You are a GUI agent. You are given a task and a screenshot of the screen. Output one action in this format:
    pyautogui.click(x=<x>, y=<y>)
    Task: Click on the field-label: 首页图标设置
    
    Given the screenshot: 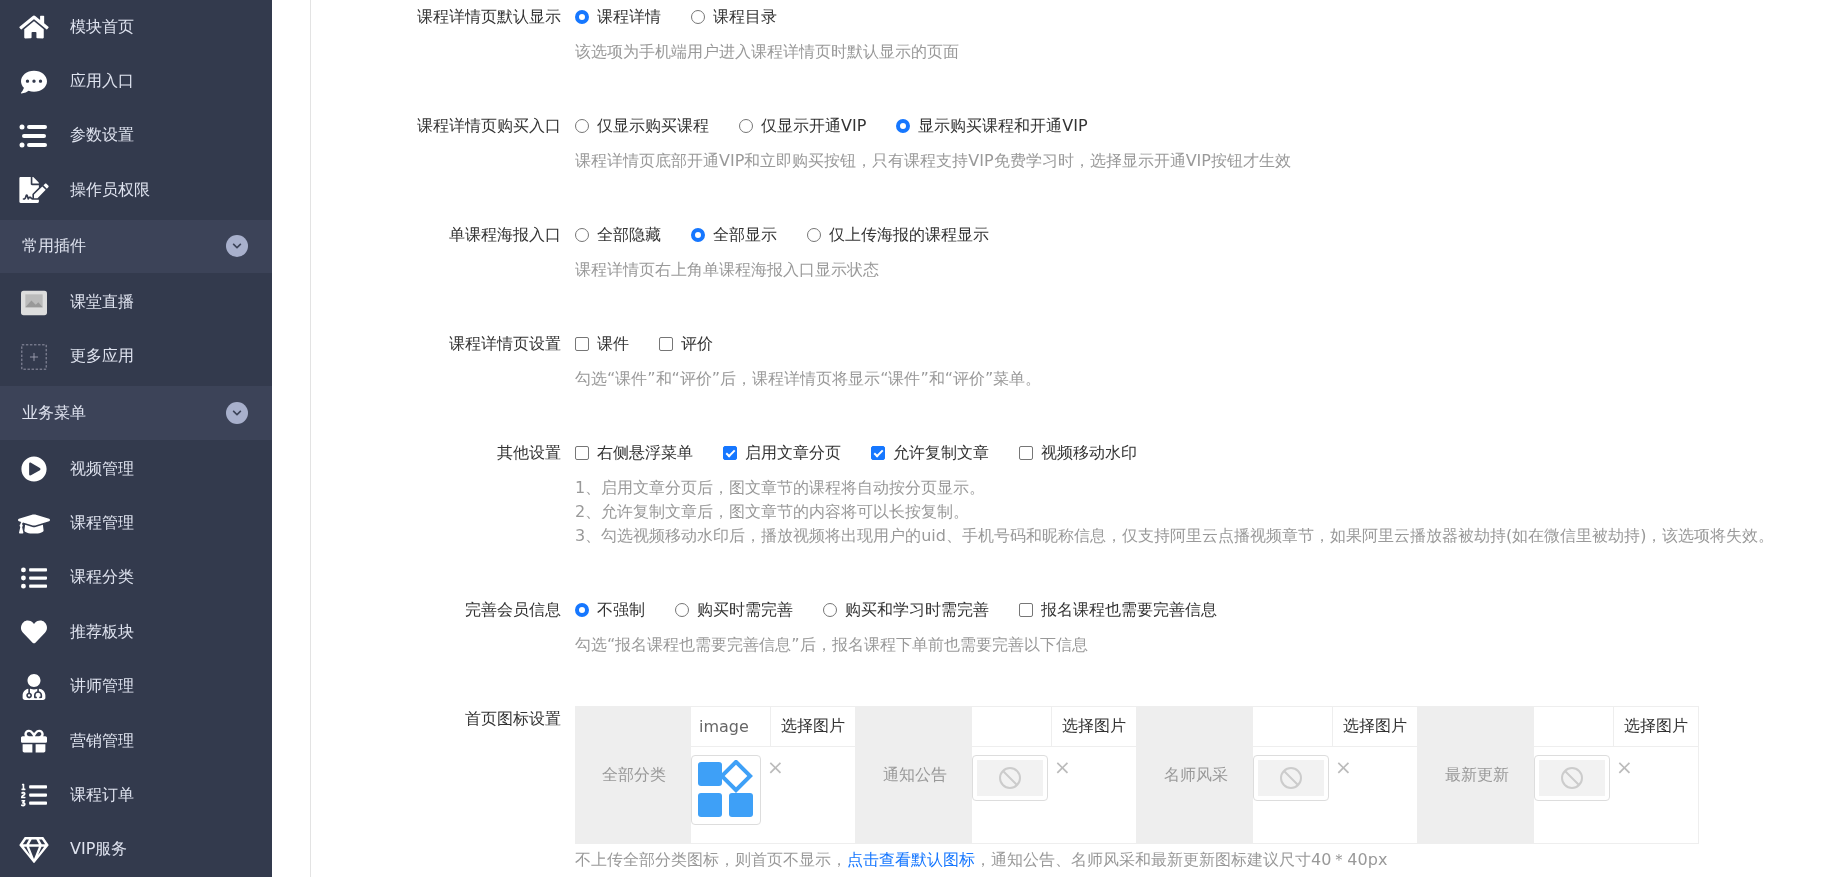 What is the action you would take?
    pyautogui.click(x=513, y=719)
    